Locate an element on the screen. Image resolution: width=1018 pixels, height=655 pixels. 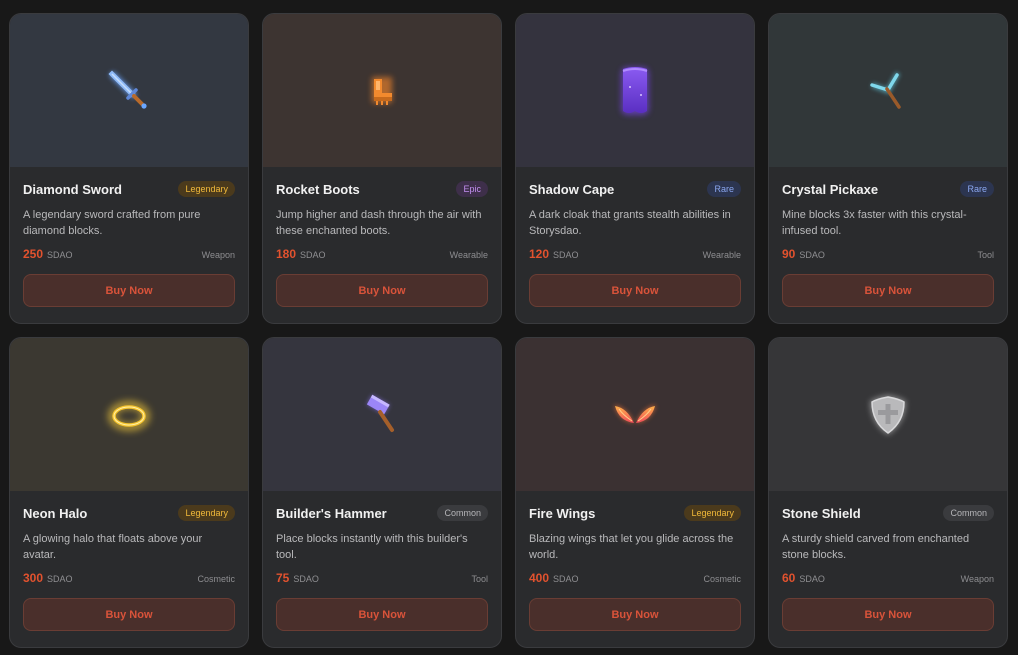
sword-icon is located at coordinates (129, 91).